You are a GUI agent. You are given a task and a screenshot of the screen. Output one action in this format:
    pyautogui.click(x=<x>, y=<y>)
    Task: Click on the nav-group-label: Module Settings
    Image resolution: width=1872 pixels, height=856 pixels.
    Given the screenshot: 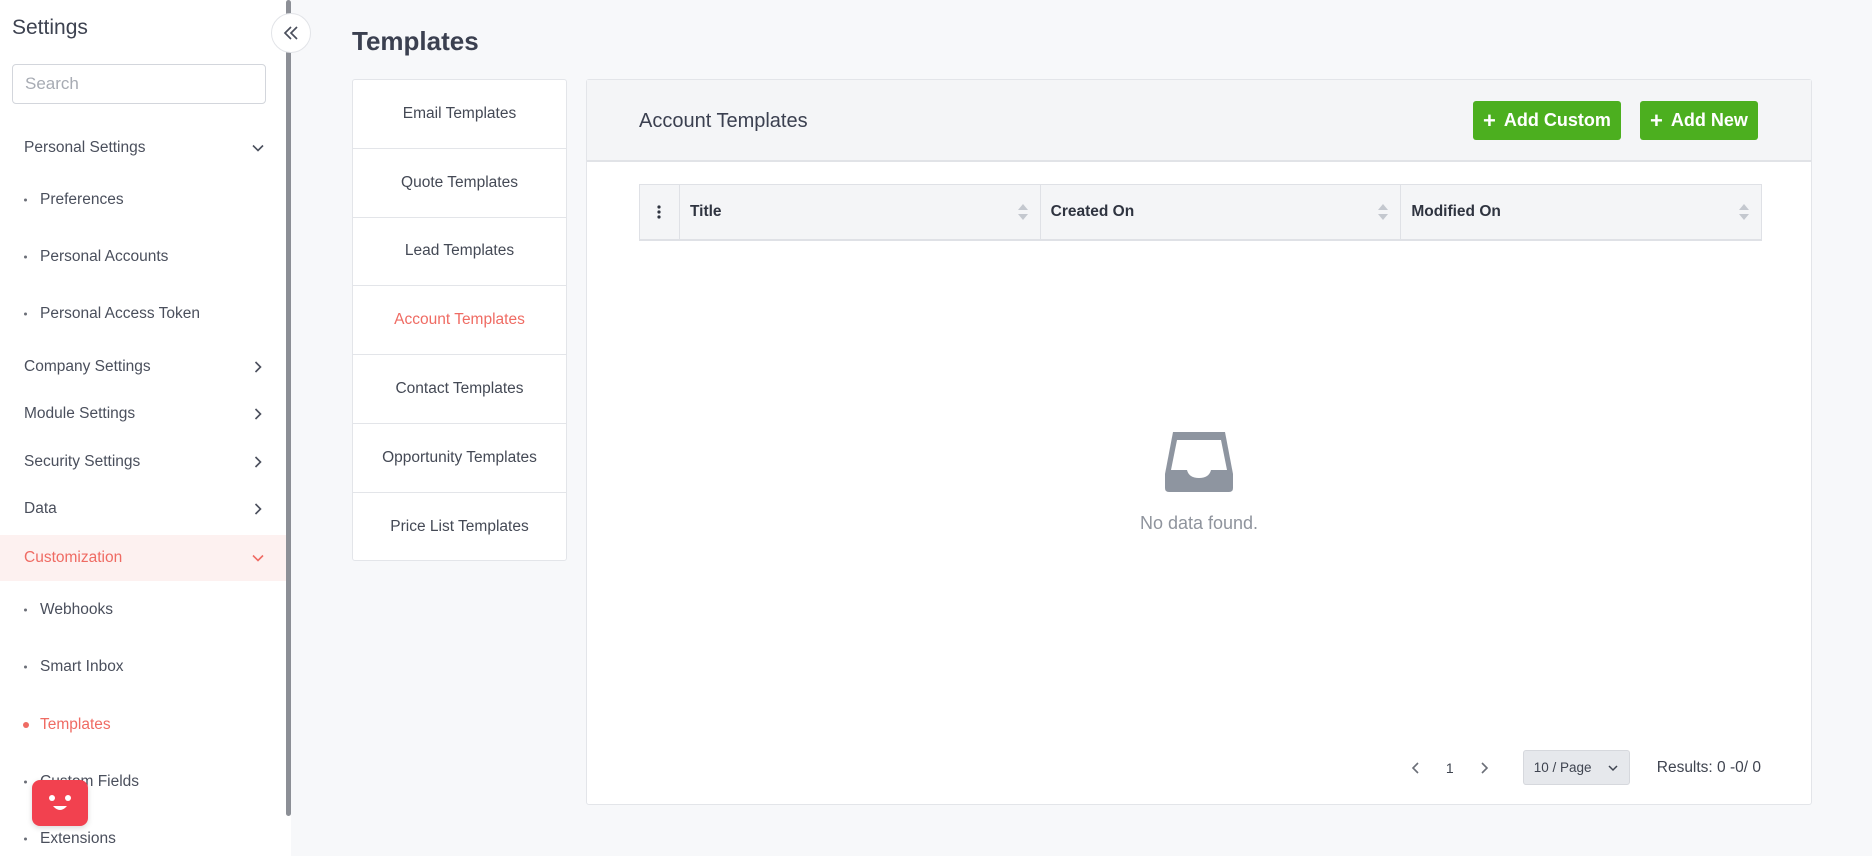 What is the action you would take?
    pyautogui.click(x=80, y=413)
    